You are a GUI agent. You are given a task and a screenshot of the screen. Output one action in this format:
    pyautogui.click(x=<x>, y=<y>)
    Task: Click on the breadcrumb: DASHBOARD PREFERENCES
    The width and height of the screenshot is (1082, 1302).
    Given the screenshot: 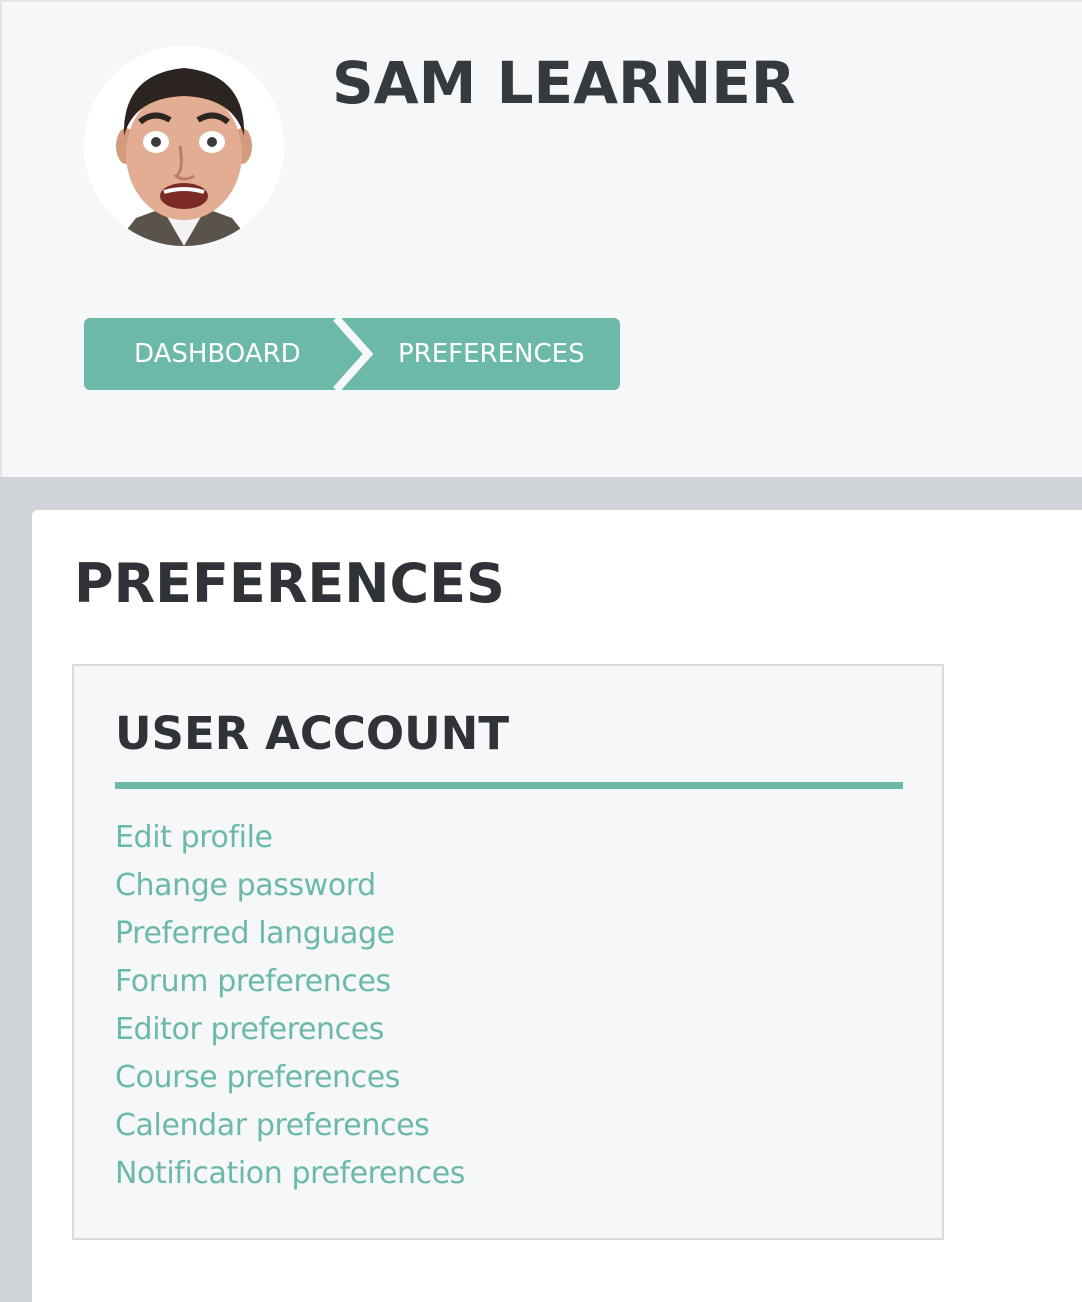 What is the action you would take?
    pyautogui.click(x=352, y=354)
    